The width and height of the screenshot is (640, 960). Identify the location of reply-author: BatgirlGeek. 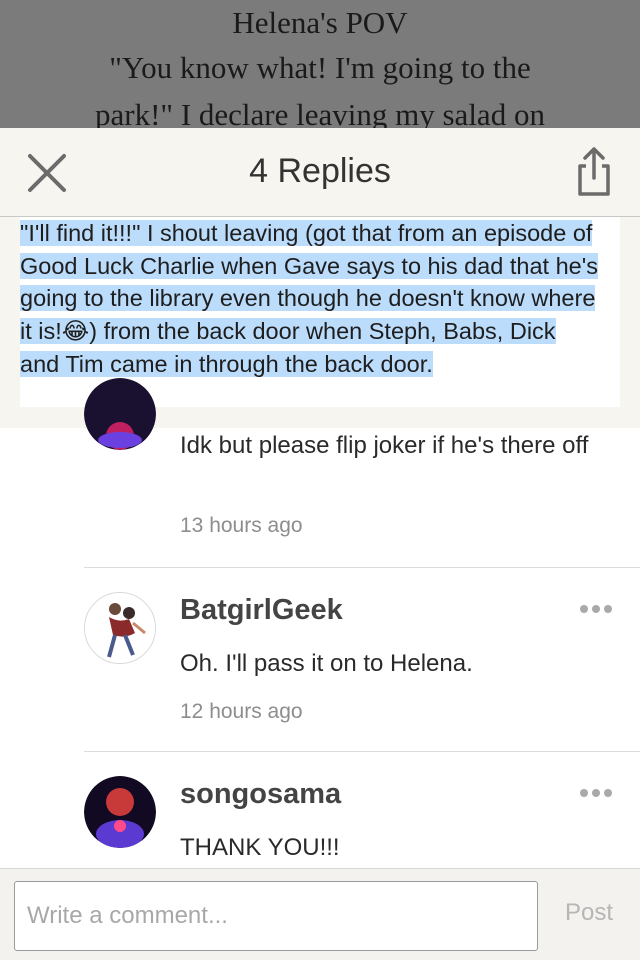
(261, 610).